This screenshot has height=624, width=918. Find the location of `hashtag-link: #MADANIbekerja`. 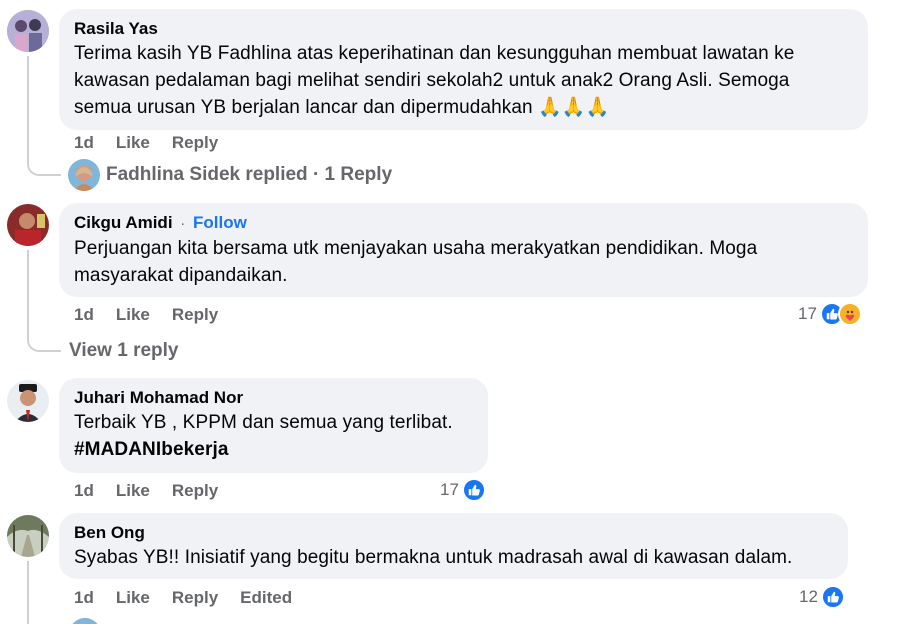

hashtag-link: #MADANIbekerja is located at coordinates (273, 449).